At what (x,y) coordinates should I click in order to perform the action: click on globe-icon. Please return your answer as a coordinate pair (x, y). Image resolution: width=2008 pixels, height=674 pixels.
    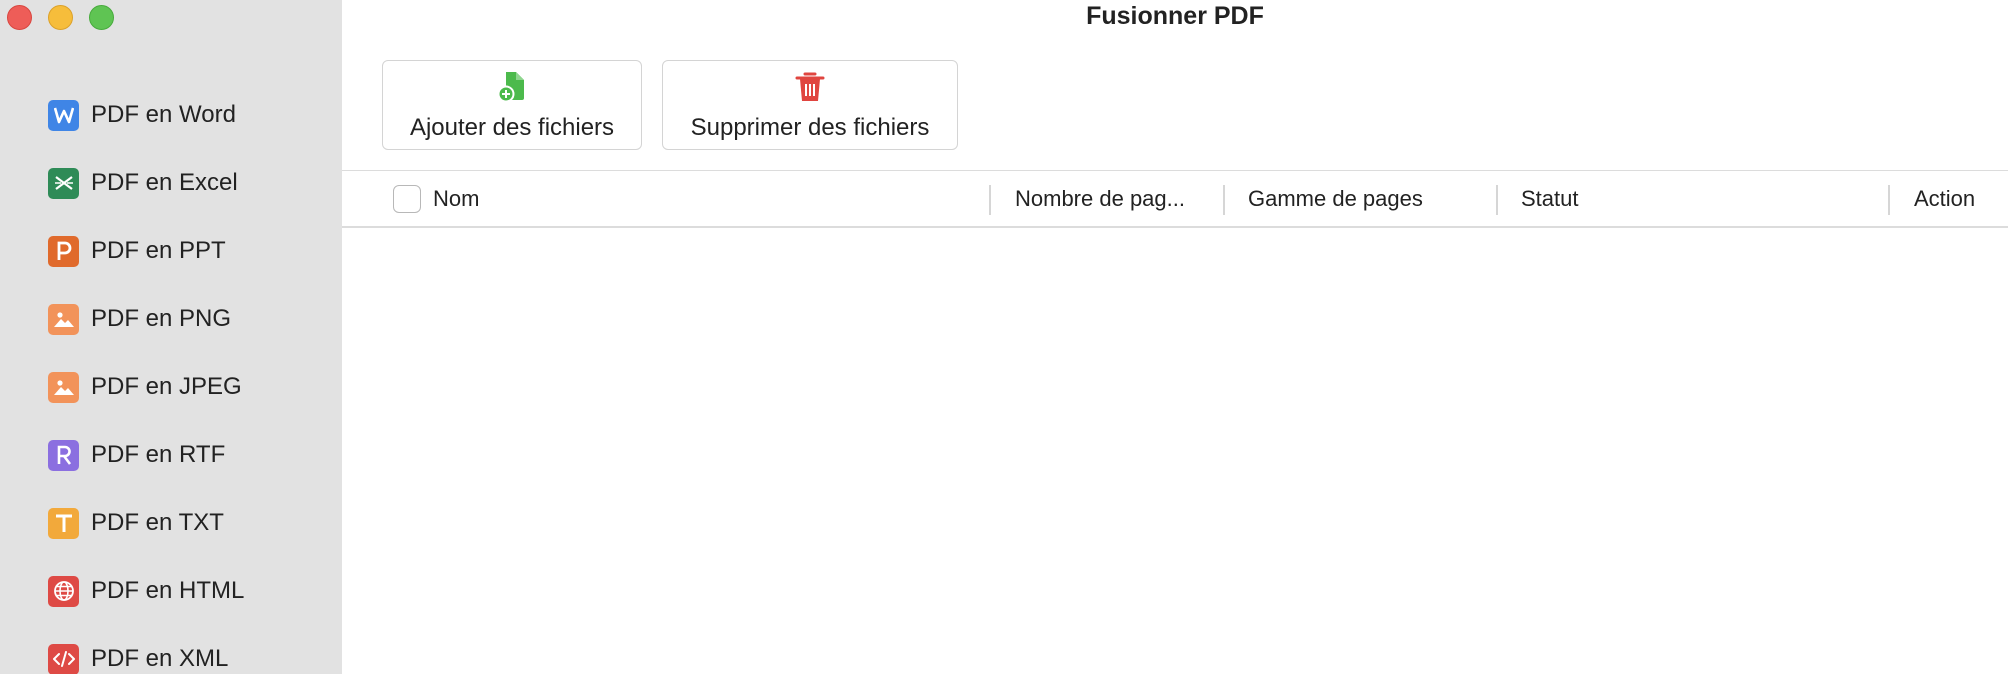
    Looking at the image, I should click on (63, 591).